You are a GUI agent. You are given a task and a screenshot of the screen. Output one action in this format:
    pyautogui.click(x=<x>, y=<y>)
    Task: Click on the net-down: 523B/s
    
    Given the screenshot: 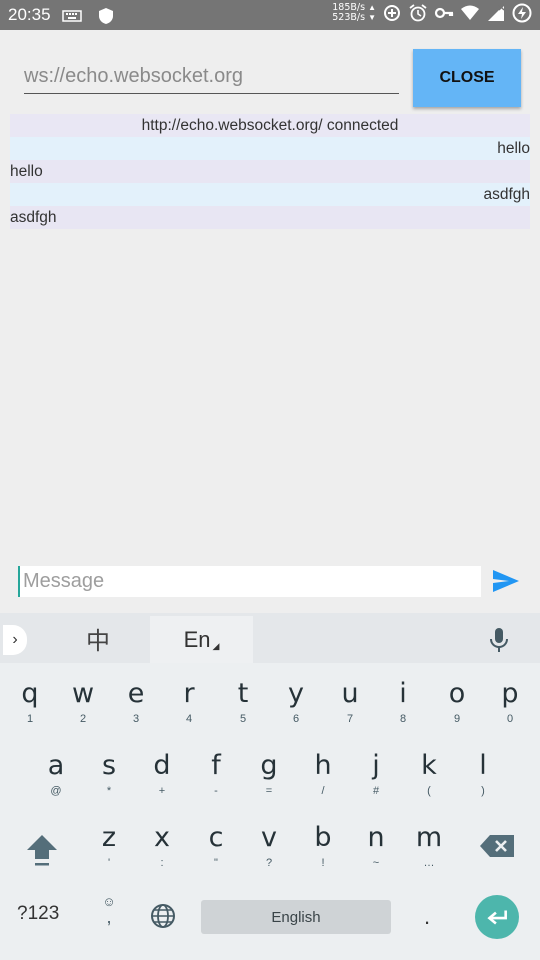 What is the action you would take?
    pyautogui.click(x=349, y=17)
    